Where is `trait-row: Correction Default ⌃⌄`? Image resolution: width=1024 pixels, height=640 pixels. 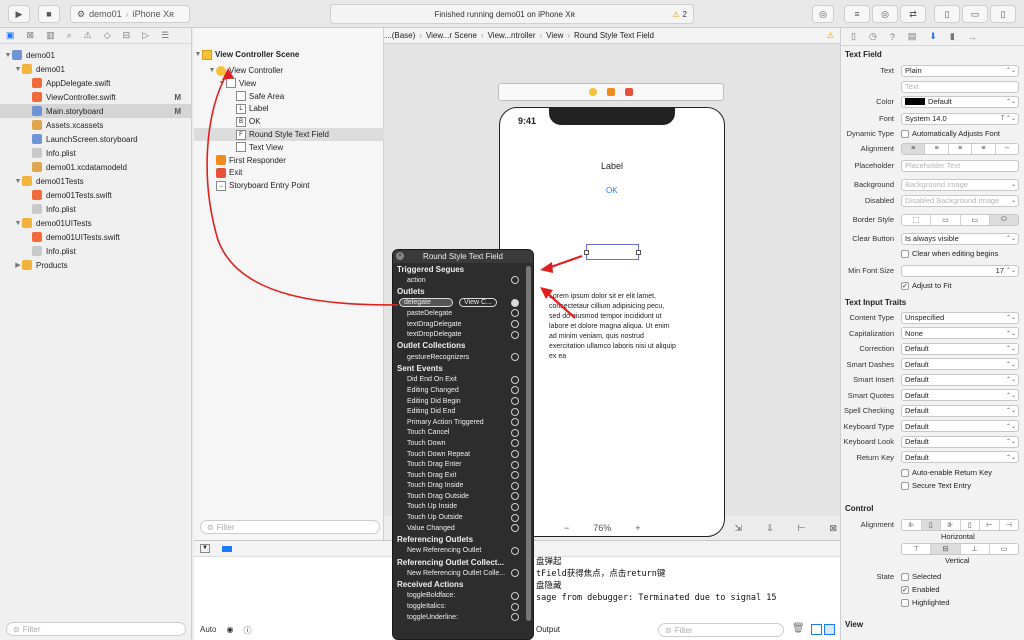 trait-row: Correction Default ⌃⌄ is located at coordinates (932, 348).